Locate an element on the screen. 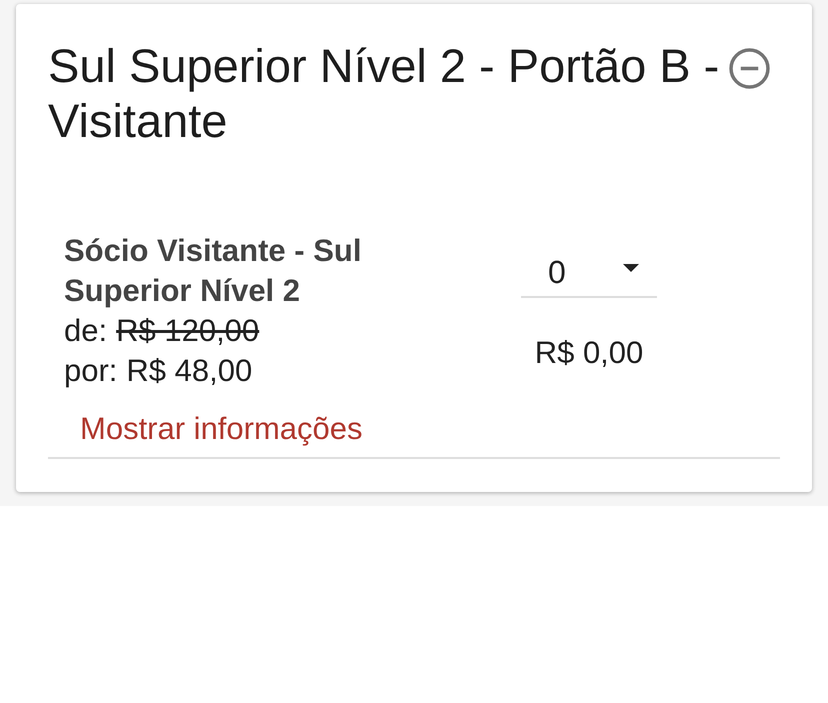 This screenshot has width=828, height=703. quantity-select: 0 is located at coordinates (589, 273).